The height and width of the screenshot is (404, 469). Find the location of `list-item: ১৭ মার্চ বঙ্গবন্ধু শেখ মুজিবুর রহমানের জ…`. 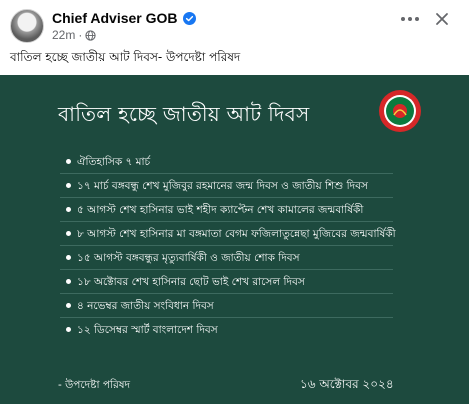

list-item: ১৭ মার্চ বঙ্গবন্ধু শেখ মুজিবুর রহমানের জ… is located at coordinates (217, 187).